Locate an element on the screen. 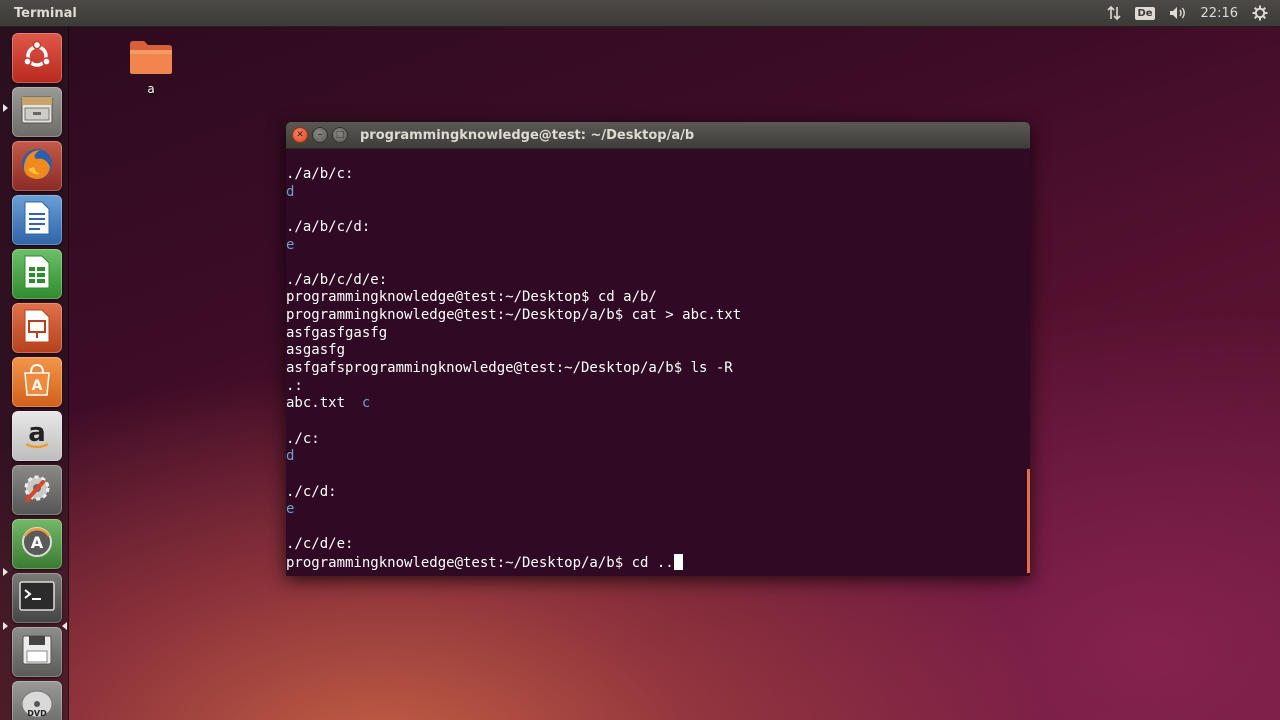 This screenshot has height=720, width=1280. system-settings-button is located at coordinates (37, 490).